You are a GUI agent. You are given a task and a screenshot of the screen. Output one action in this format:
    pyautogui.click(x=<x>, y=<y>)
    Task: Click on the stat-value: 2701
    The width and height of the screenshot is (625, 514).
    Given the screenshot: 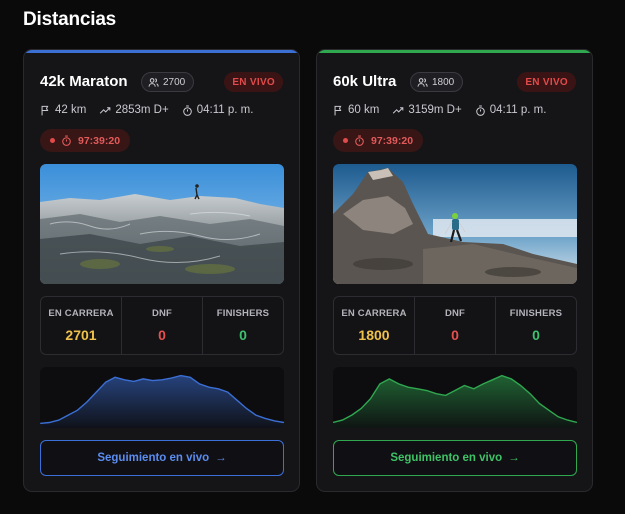 What is the action you would take?
    pyautogui.click(x=81, y=335)
    